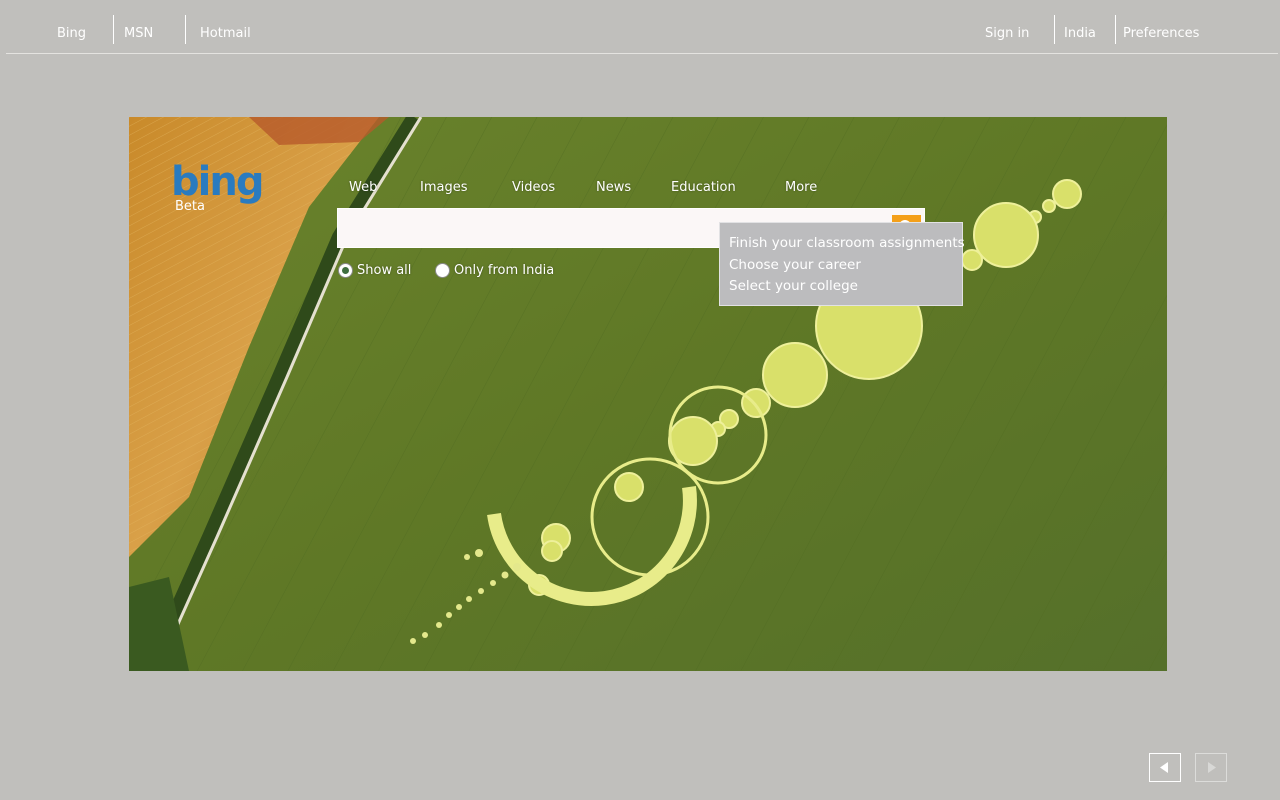 Image resolution: width=1280 pixels, height=800 pixels. I want to click on menu-item-choose-career: Choose your career, so click(845, 266).